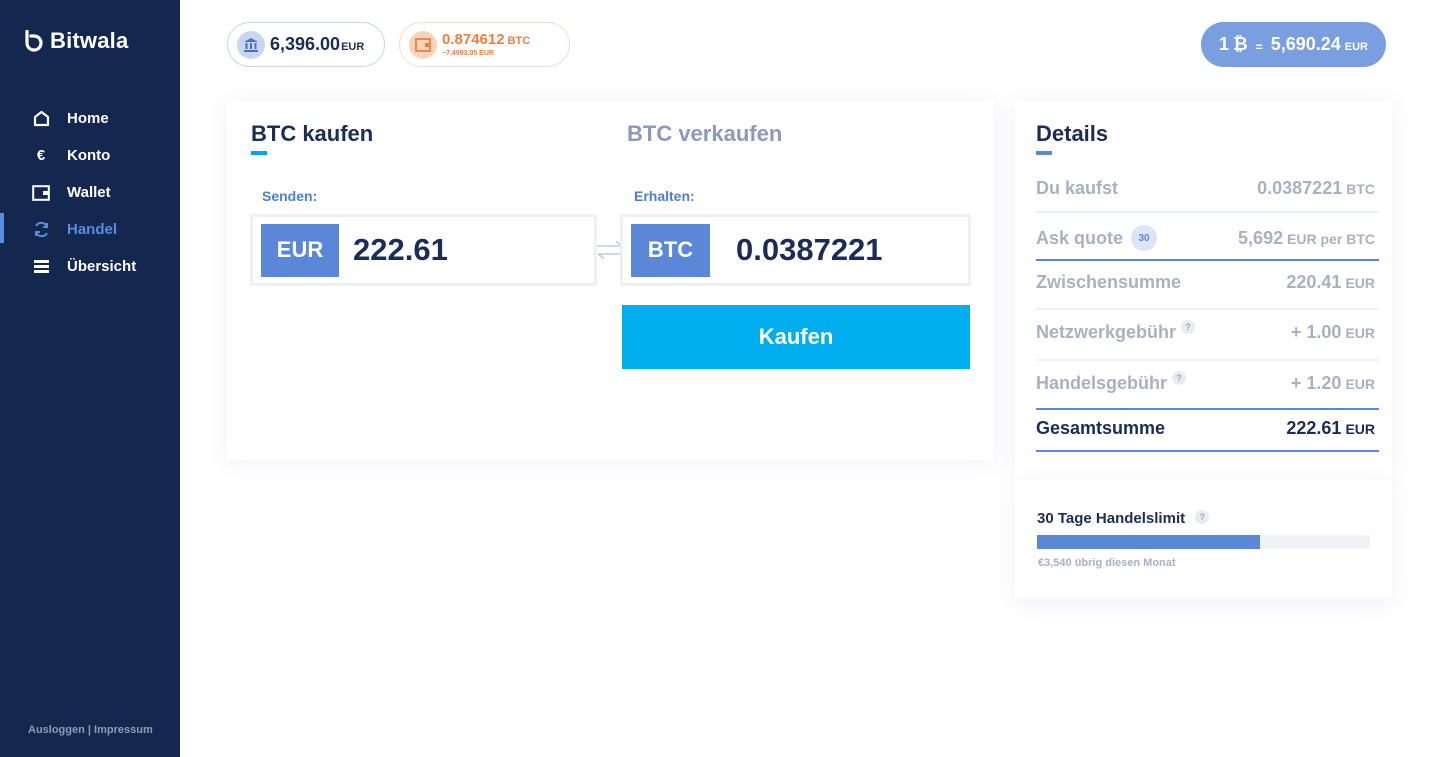  What do you see at coordinates (1106, 332) in the screenshot?
I see `detail-label: Netzwerkgebühr` at bounding box center [1106, 332].